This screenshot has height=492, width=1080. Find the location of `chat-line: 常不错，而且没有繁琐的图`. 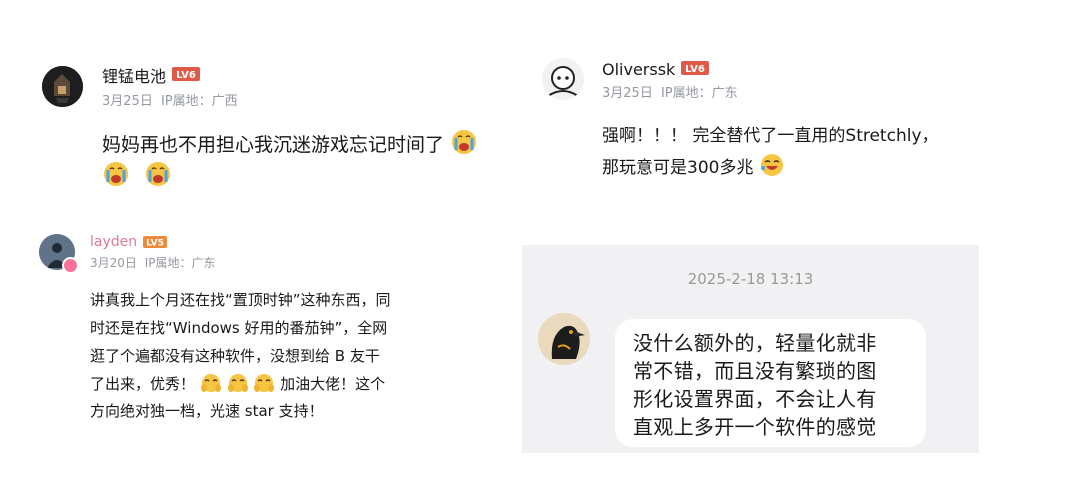

chat-line: 常不错，而且没有繁琐的图 is located at coordinates (755, 371).